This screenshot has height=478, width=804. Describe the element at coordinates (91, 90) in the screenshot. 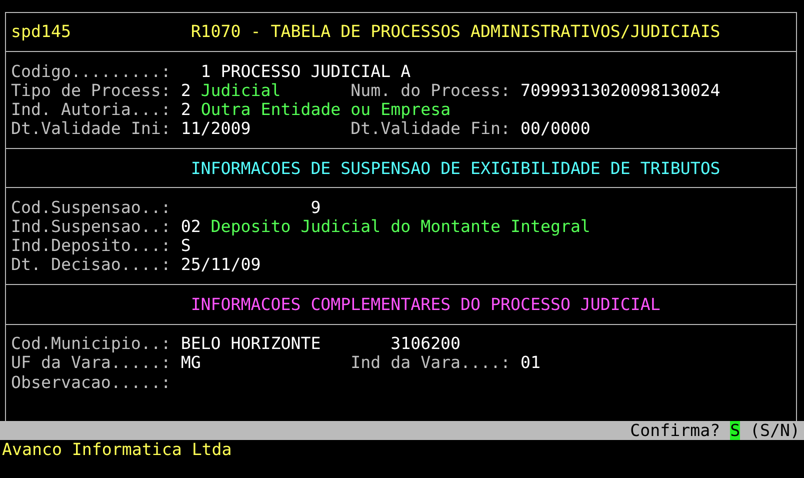

I see `field-label: Tipo de Process:` at that location.